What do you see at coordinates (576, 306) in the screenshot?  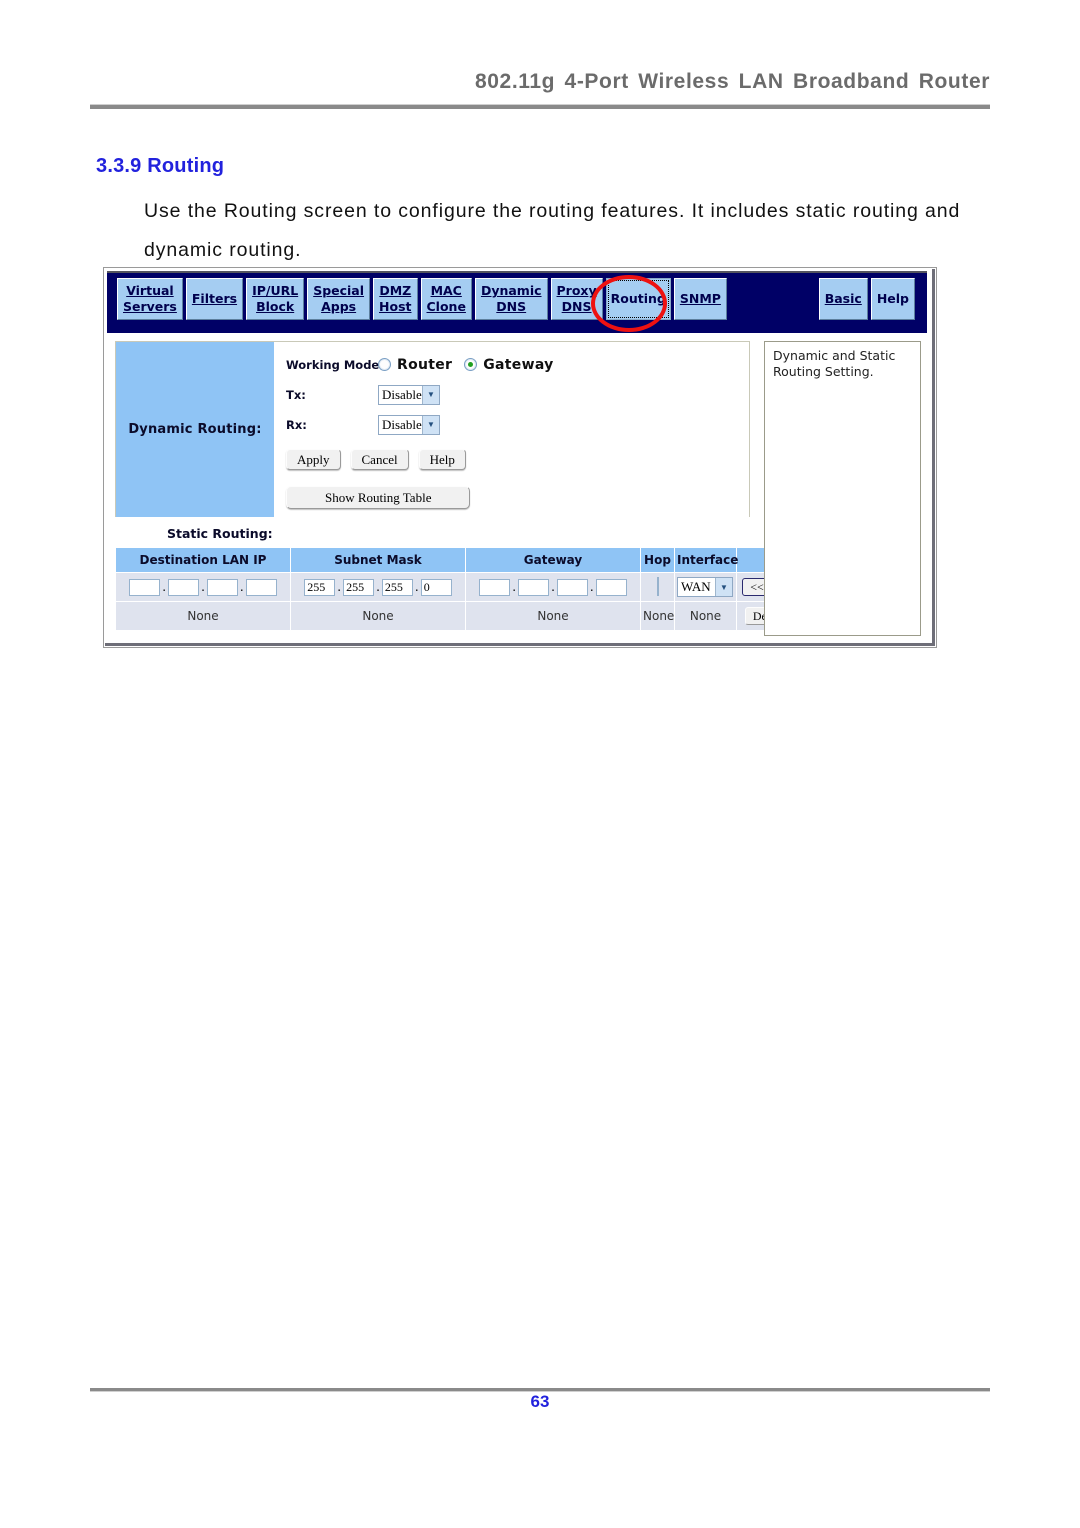 I see `tab-label-line2: DNS` at bounding box center [576, 306].